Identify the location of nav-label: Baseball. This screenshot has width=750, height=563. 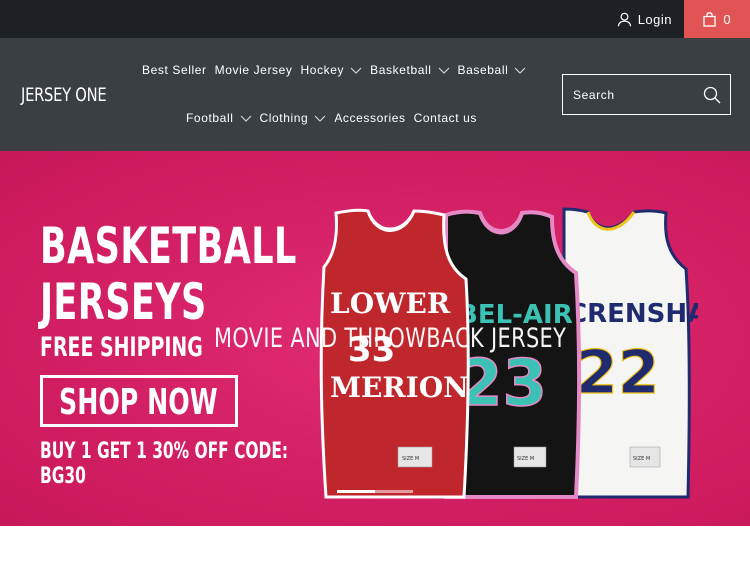
(483, 70).